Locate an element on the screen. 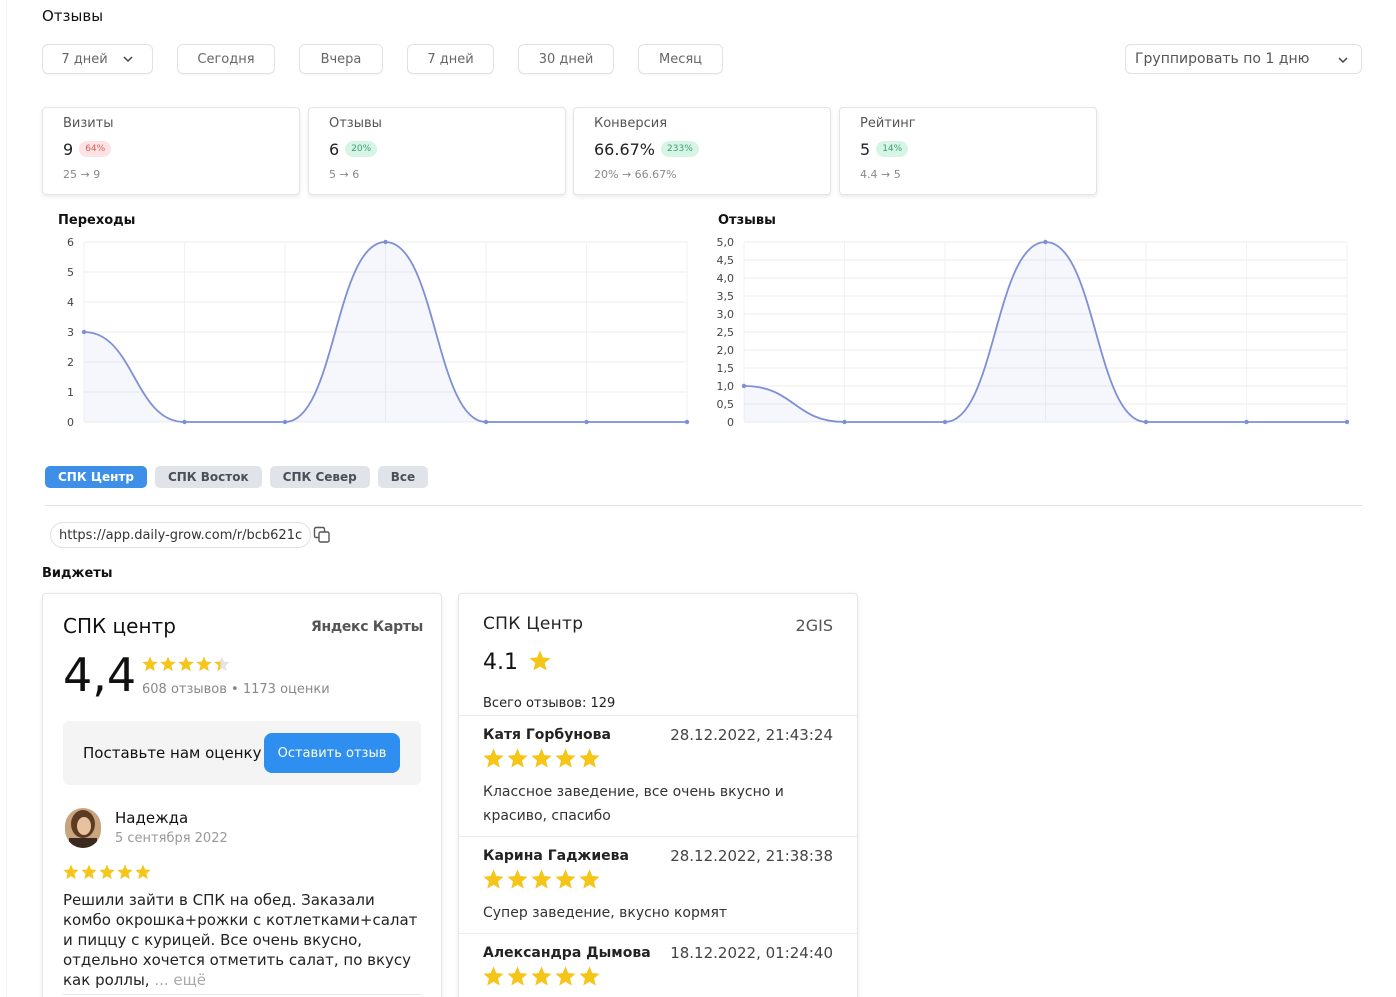 The width and height of the screenshot is (1396, 997). kpi-from: 4.4 is located at coordinates (869, 174).